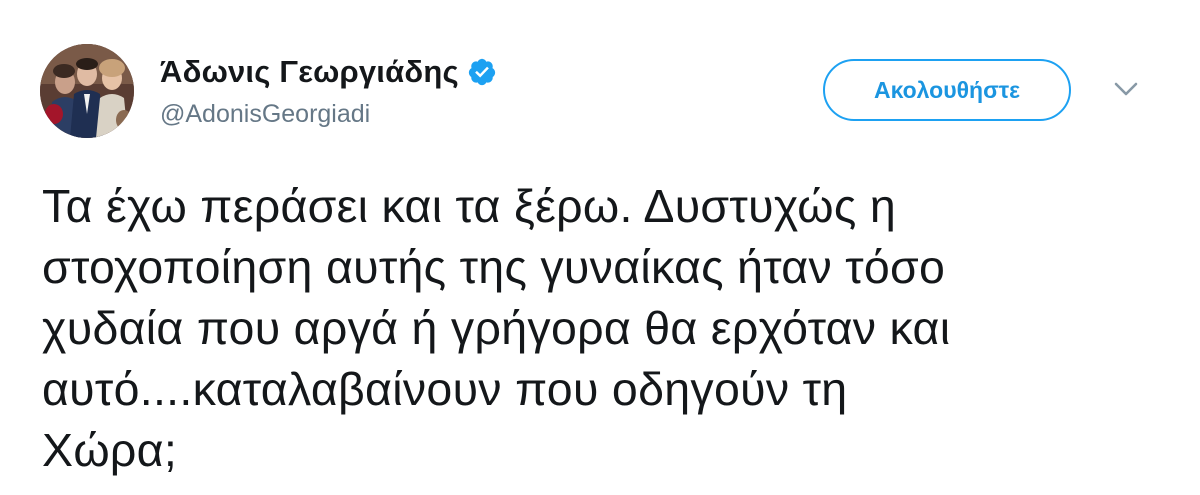  I want to click on author-handle: @AdonisGeorgiadi, so click(265, 114).